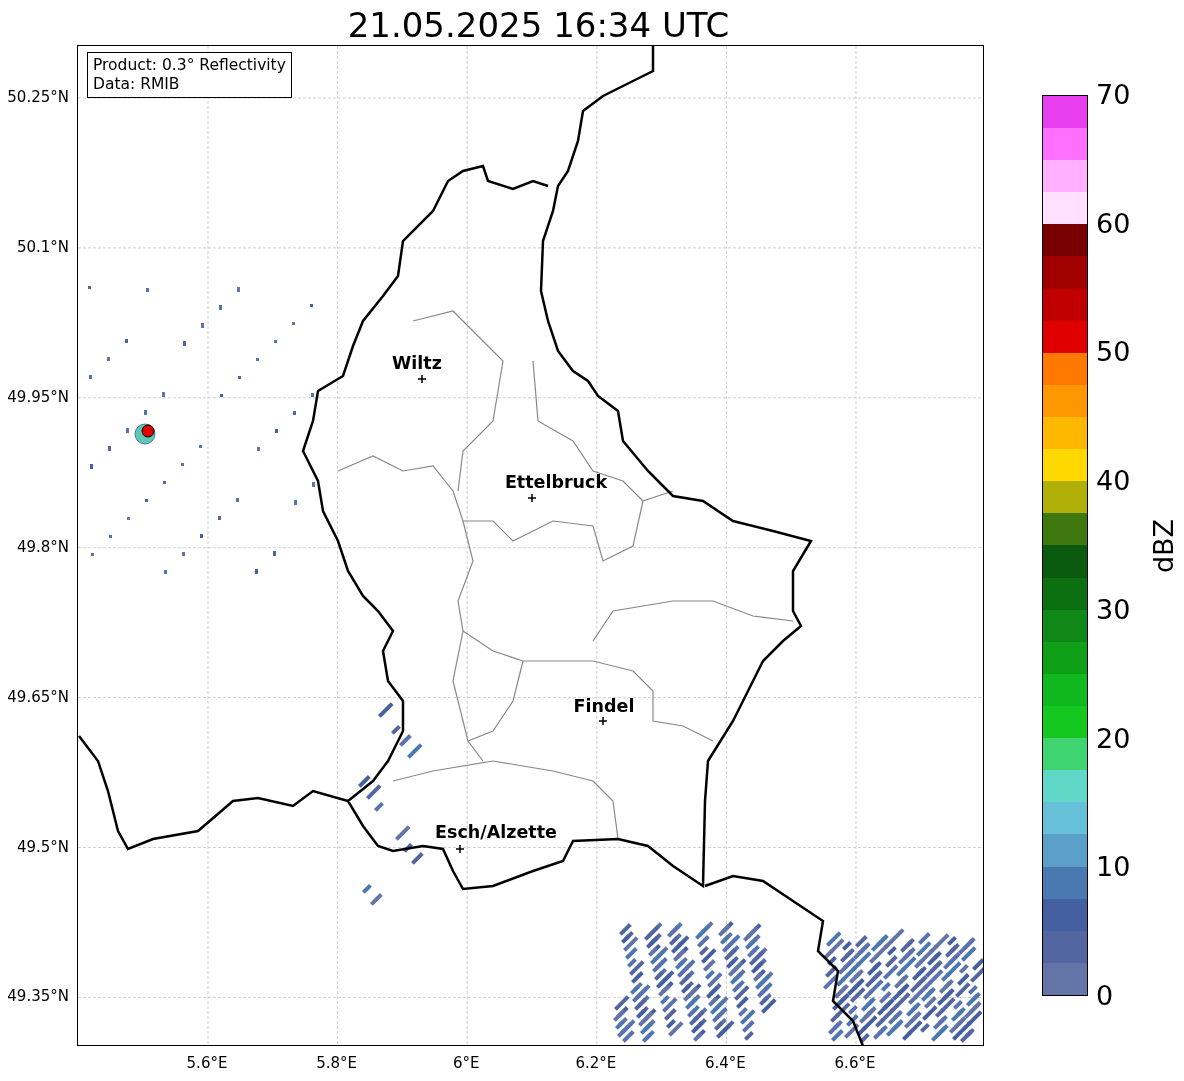  What do you see at coordinates (466, 1063) in the screenshot?
I see `longitude-label: 6°E` at bounding box center [466, 1063].